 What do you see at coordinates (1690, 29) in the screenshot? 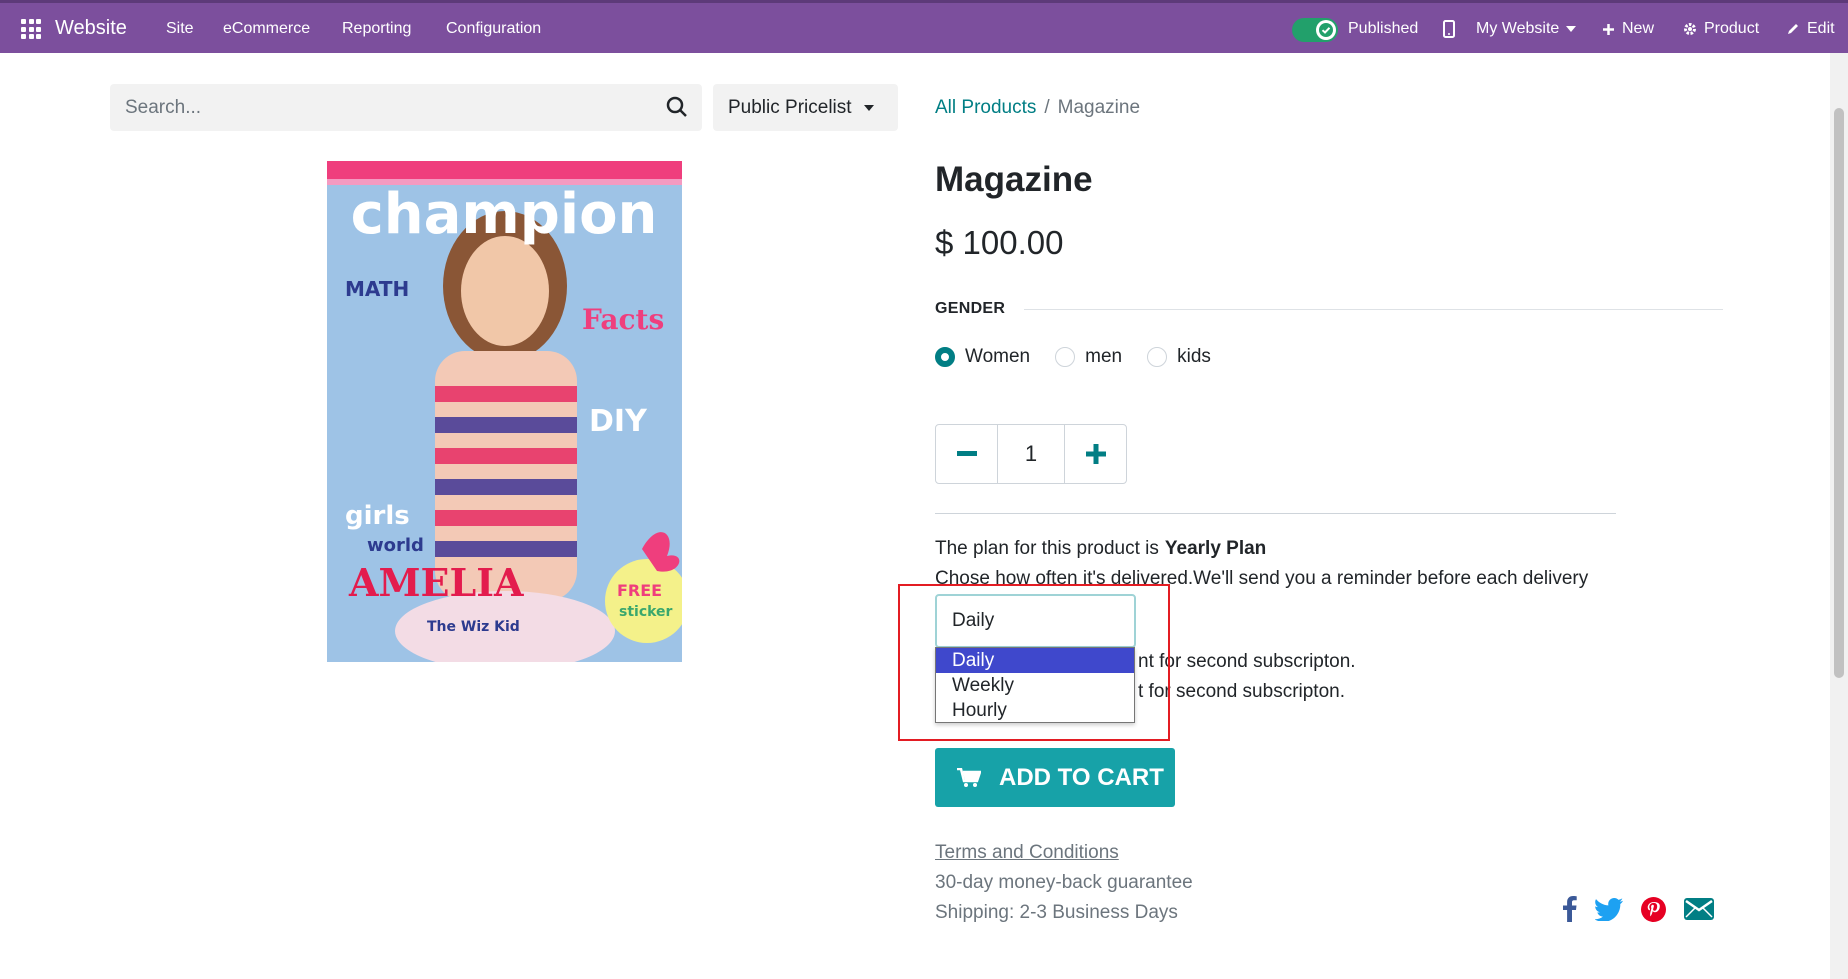
I see `gear-icon` at bounding box center [1690, 29].